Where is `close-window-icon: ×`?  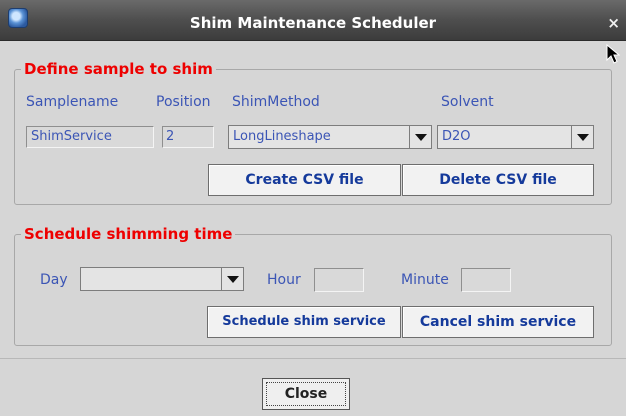 close-window-icon: × is located at coordinates (613, 23).